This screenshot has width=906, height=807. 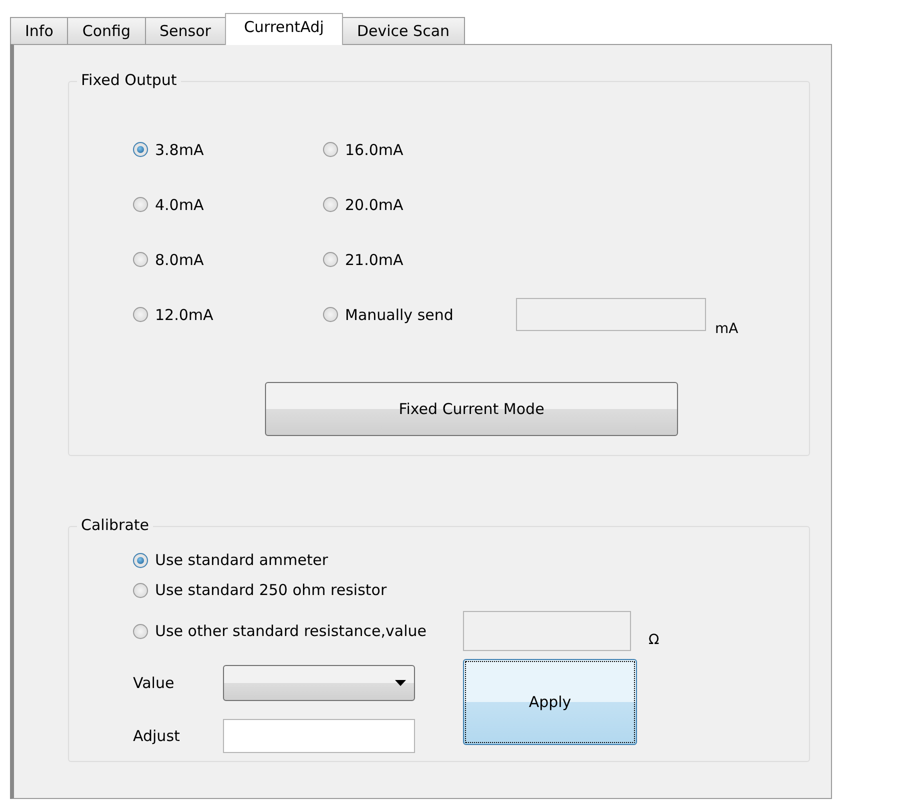 I want to click on radio-label: Use other standard resistance,value, so click(x=290, y=631).